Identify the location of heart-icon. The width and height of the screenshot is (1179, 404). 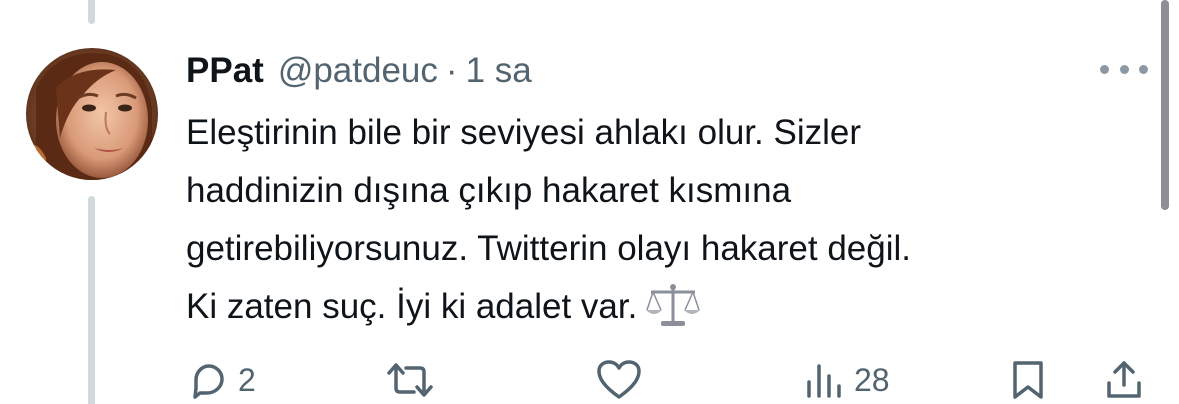
(619, 379).